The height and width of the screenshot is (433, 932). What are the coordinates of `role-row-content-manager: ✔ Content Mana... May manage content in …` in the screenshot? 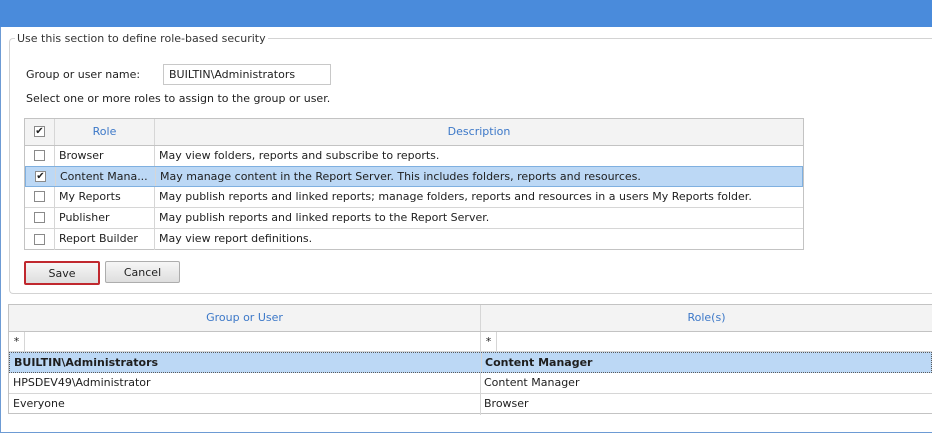 It's located at (414, 176).